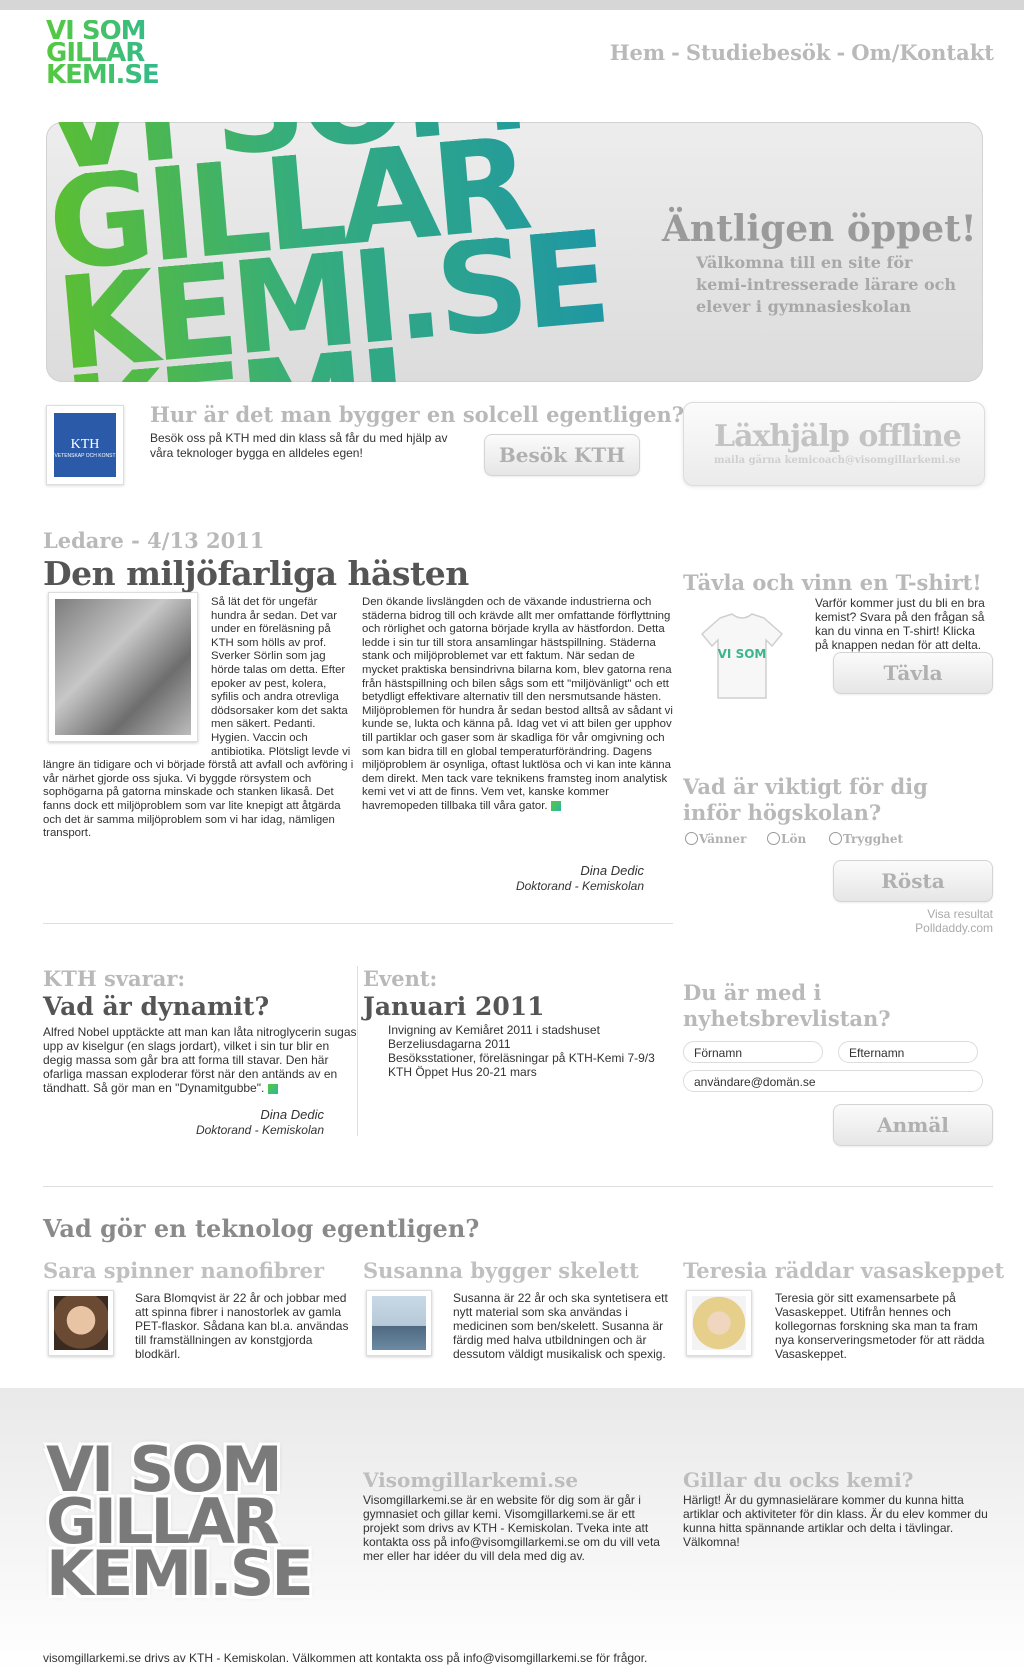 This screenshot has width=1024, height=1671. I want to click on top-bar, so click(512, 5).